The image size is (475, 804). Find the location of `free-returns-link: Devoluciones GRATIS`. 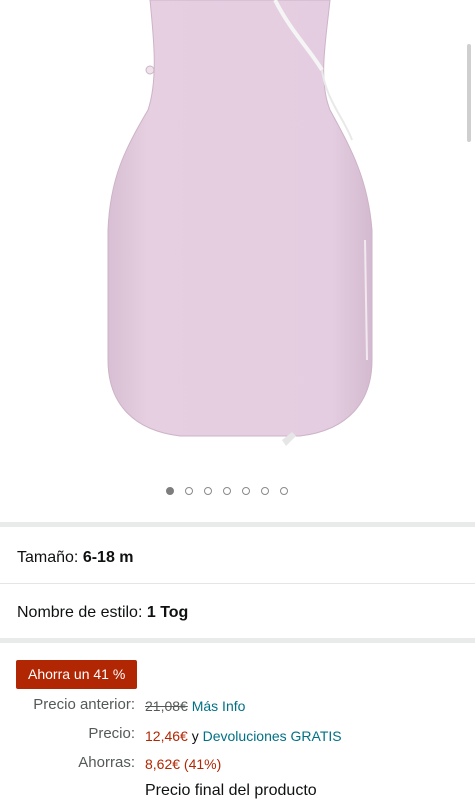

free-returns-link: Devoluciones GRATIS is located at coordinates (272, 736).